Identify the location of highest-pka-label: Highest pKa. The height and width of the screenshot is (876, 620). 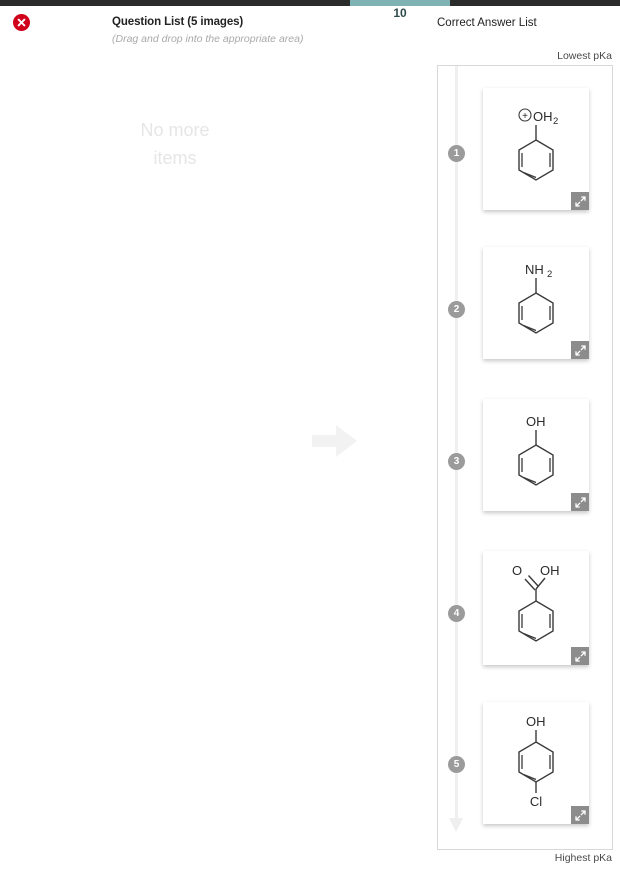
(583, 858).